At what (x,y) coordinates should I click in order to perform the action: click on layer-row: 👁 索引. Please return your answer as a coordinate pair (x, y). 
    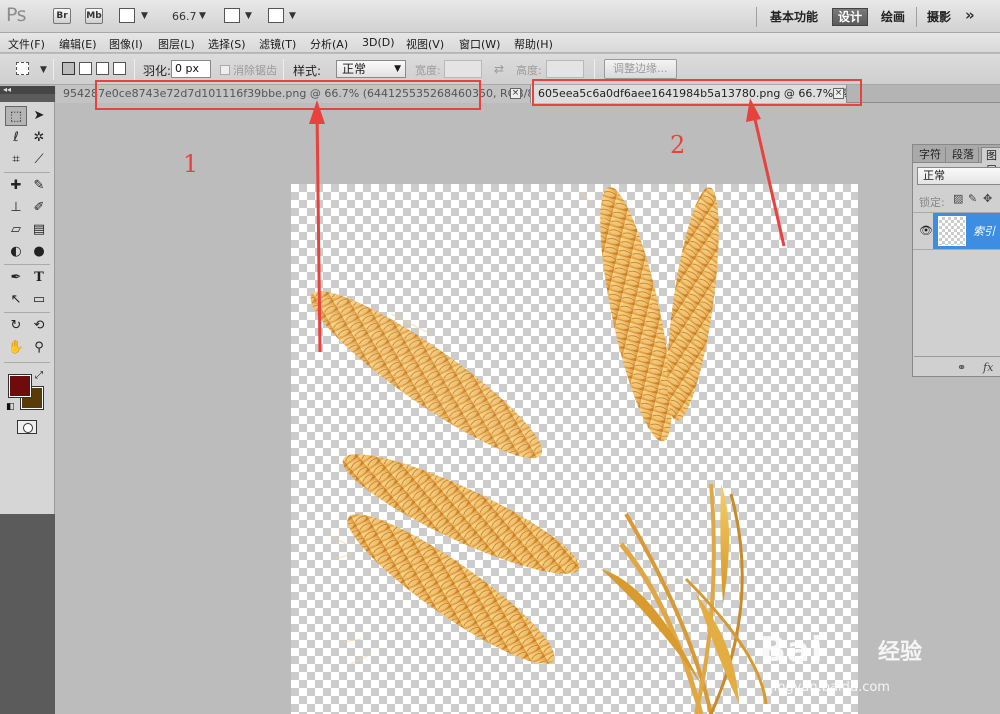
    Looking at the image, I should click on (956, 231).